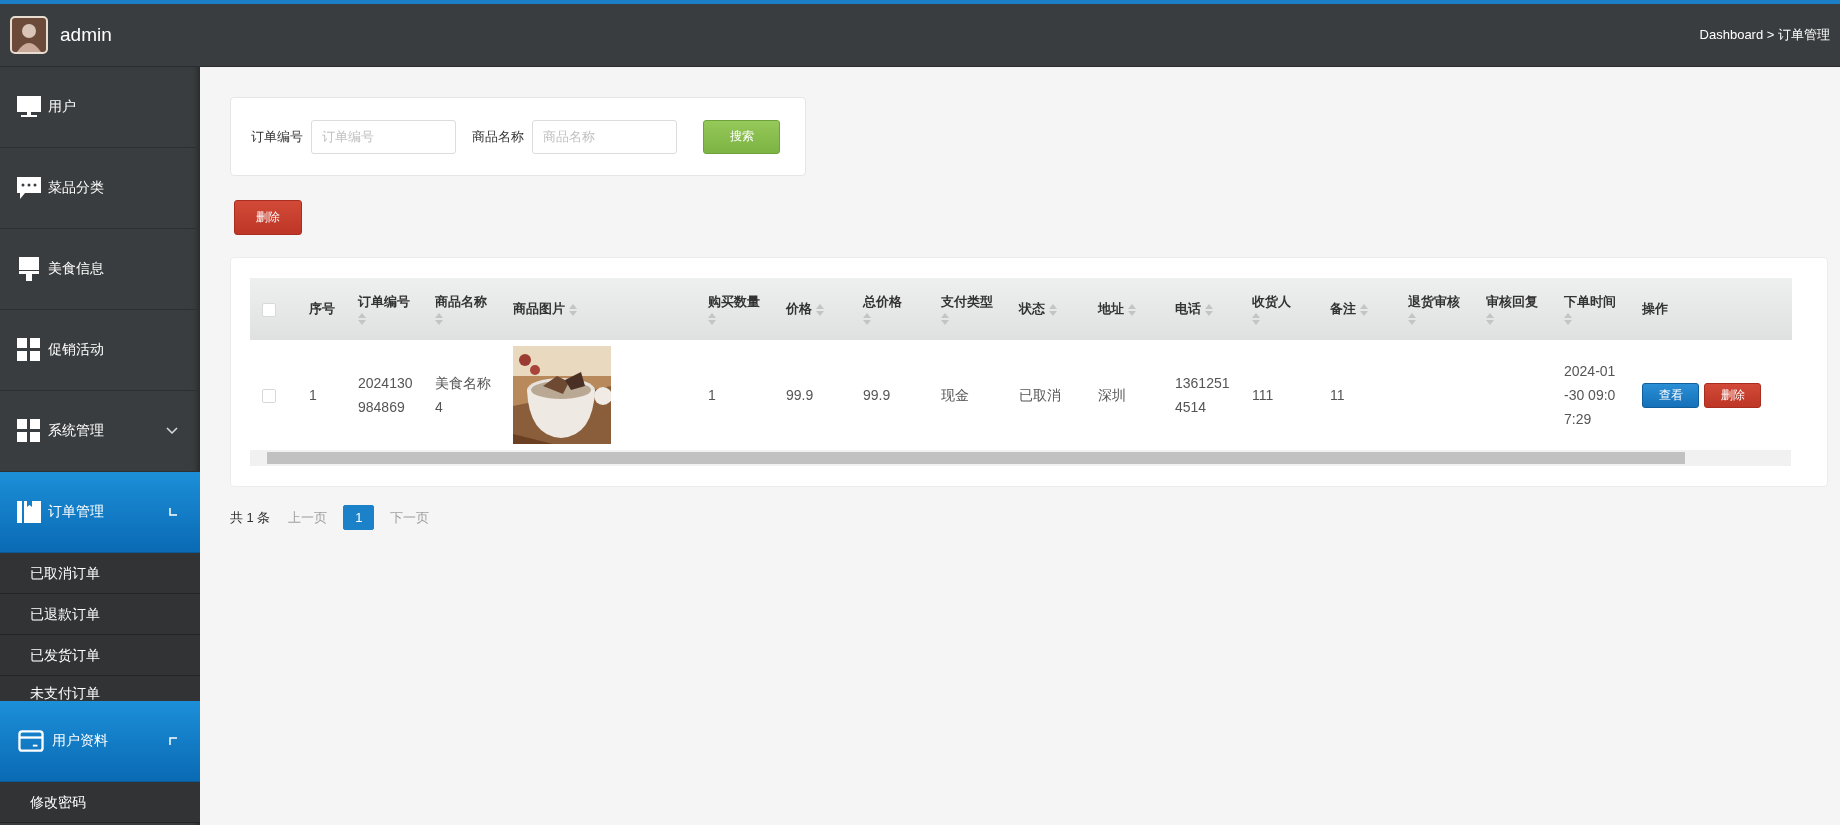  I want to click on view-button: 查看, so click(1670, 395).